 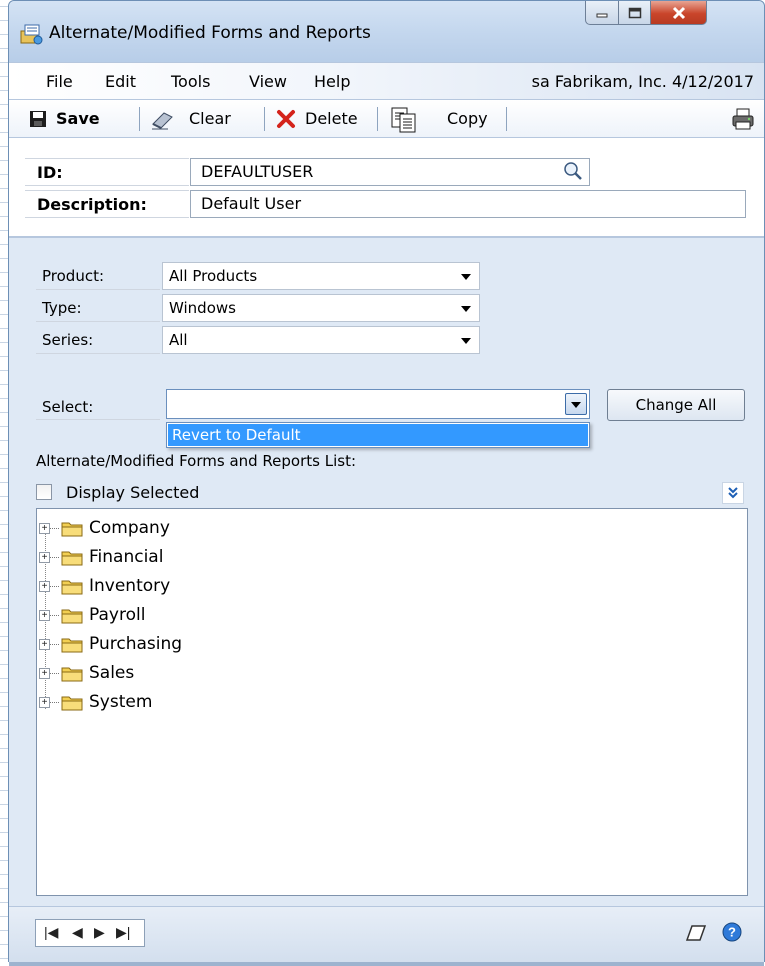 What do you see at coordinates (468, 204) in the screenshot?
I see `description-field: Default User` at bounding box center [468, 204].